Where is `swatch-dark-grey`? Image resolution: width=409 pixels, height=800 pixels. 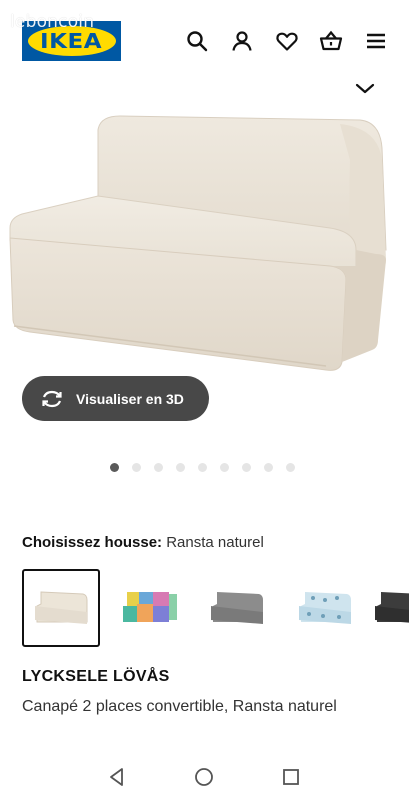
swatch-dark-grey is located at coordinates (385, 608).